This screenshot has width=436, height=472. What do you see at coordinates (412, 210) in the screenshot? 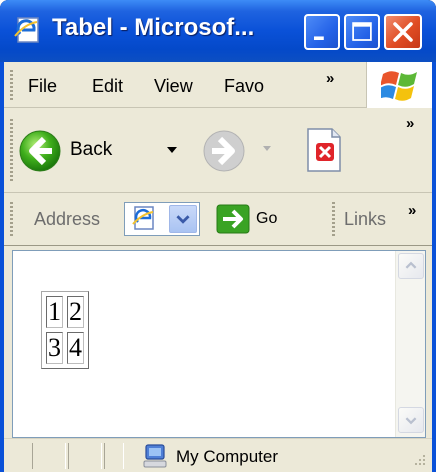
I see `address-overflow-chevron: »` at bounding box center [412, 210].